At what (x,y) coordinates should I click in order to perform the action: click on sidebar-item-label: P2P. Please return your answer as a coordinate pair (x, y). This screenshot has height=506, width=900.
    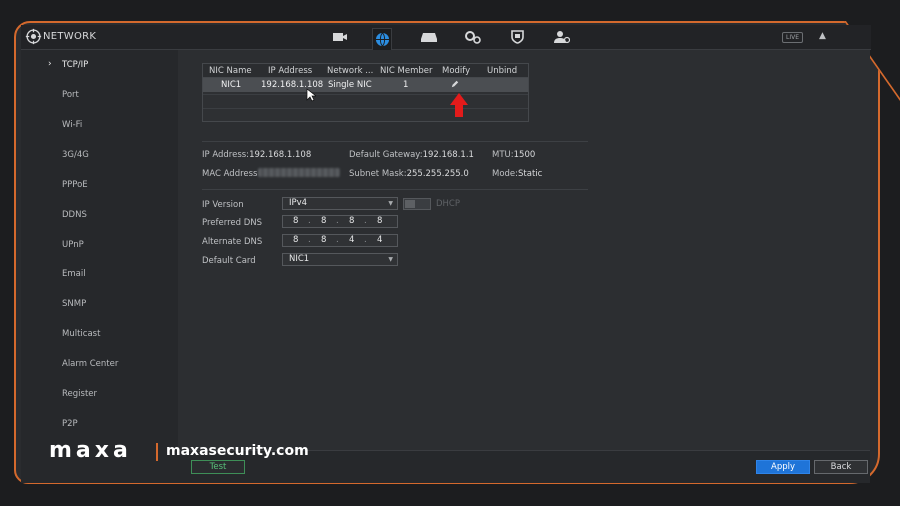
    Looking at the image, I should click on (70, 424).